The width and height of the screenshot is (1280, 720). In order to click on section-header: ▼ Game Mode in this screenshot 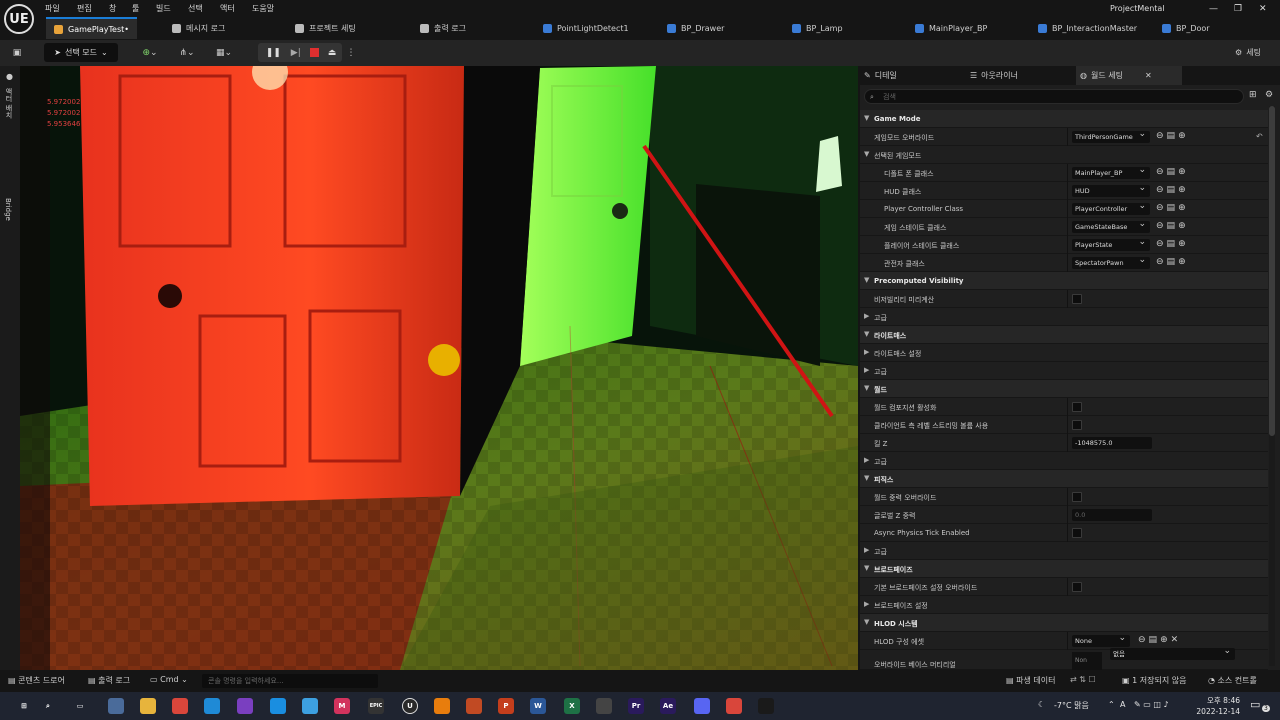, I will do `click(1064, 119)`.